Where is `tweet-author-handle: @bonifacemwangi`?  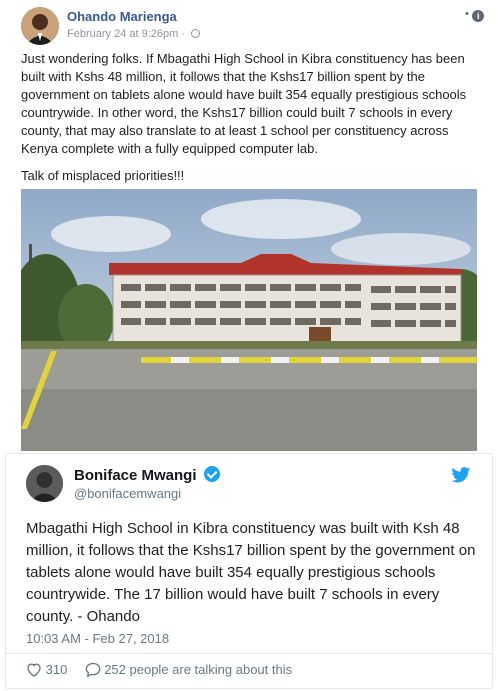 tweet-author-handle: @bonifacemwangi is located at coordinates (127, 493).